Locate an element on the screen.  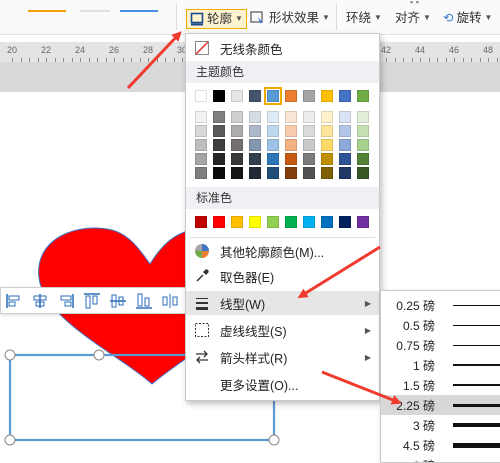
ribbon-toolbar: 轮廓 ▼ 形状效果 ▼ 环绕 ▼ 对齐 ▼ ⟲ 旋转 ▼ ▪ ▪ is located at coordinates (250, 17).